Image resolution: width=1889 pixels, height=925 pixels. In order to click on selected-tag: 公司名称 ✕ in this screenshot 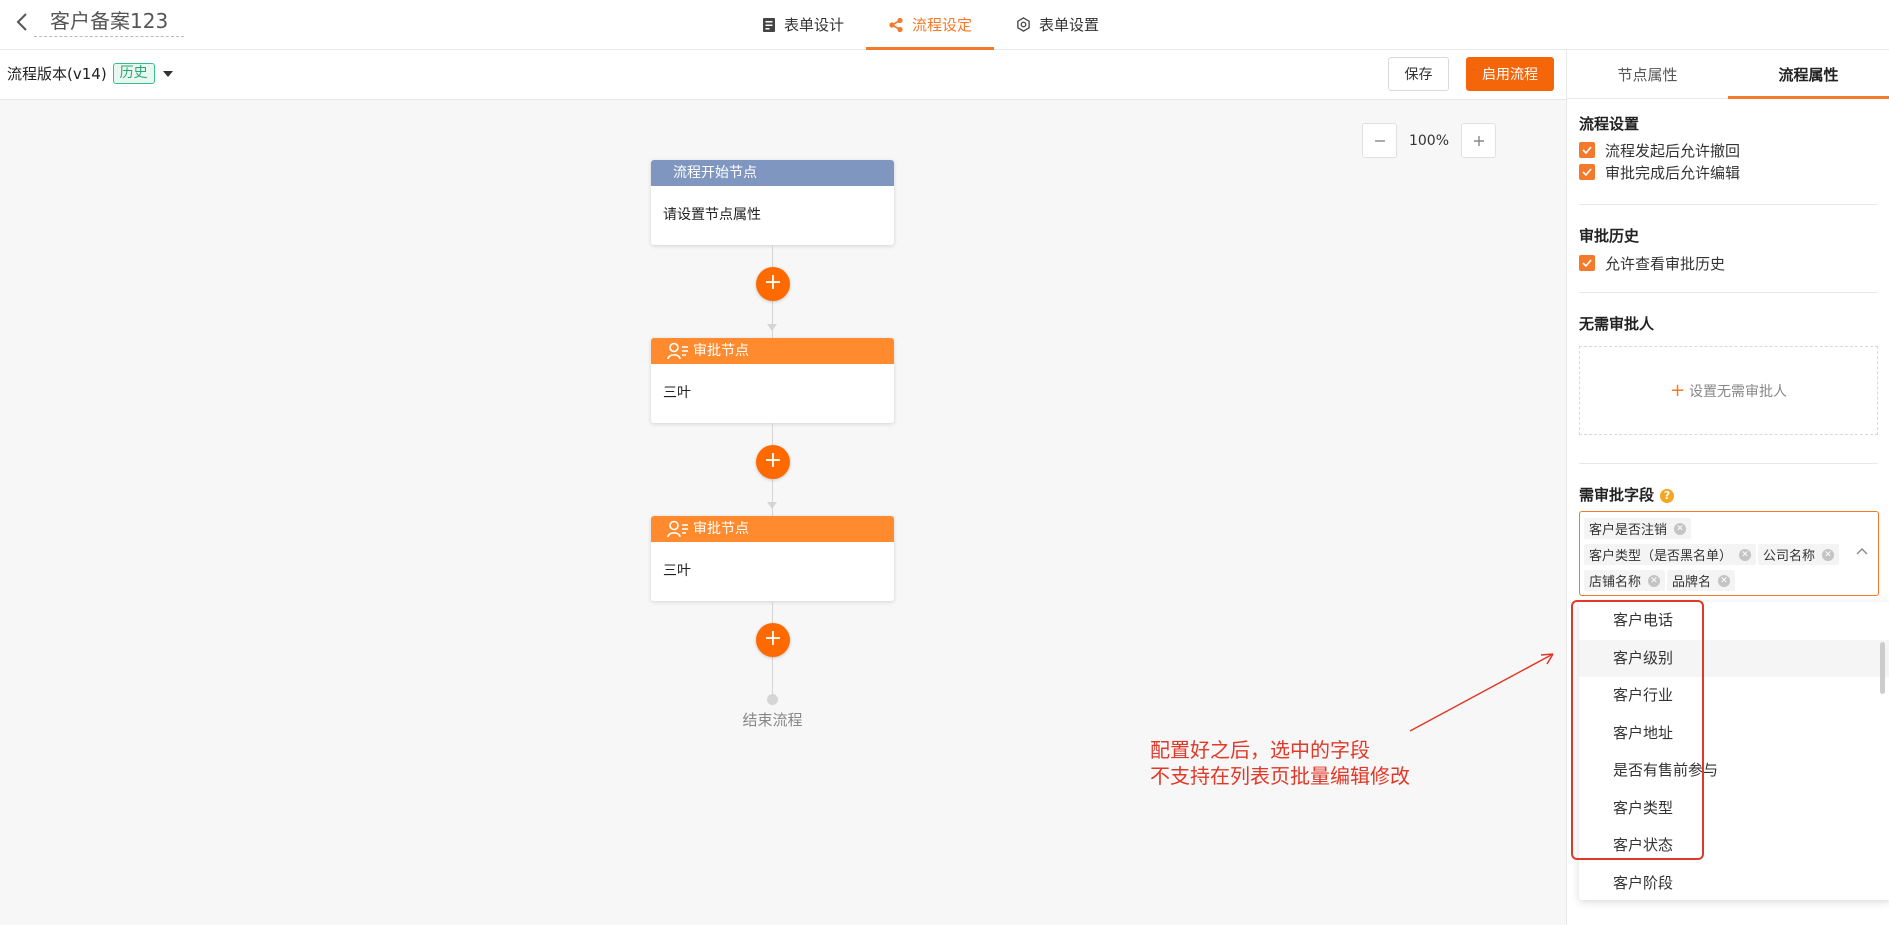, I will do `click(1799, 554)`.